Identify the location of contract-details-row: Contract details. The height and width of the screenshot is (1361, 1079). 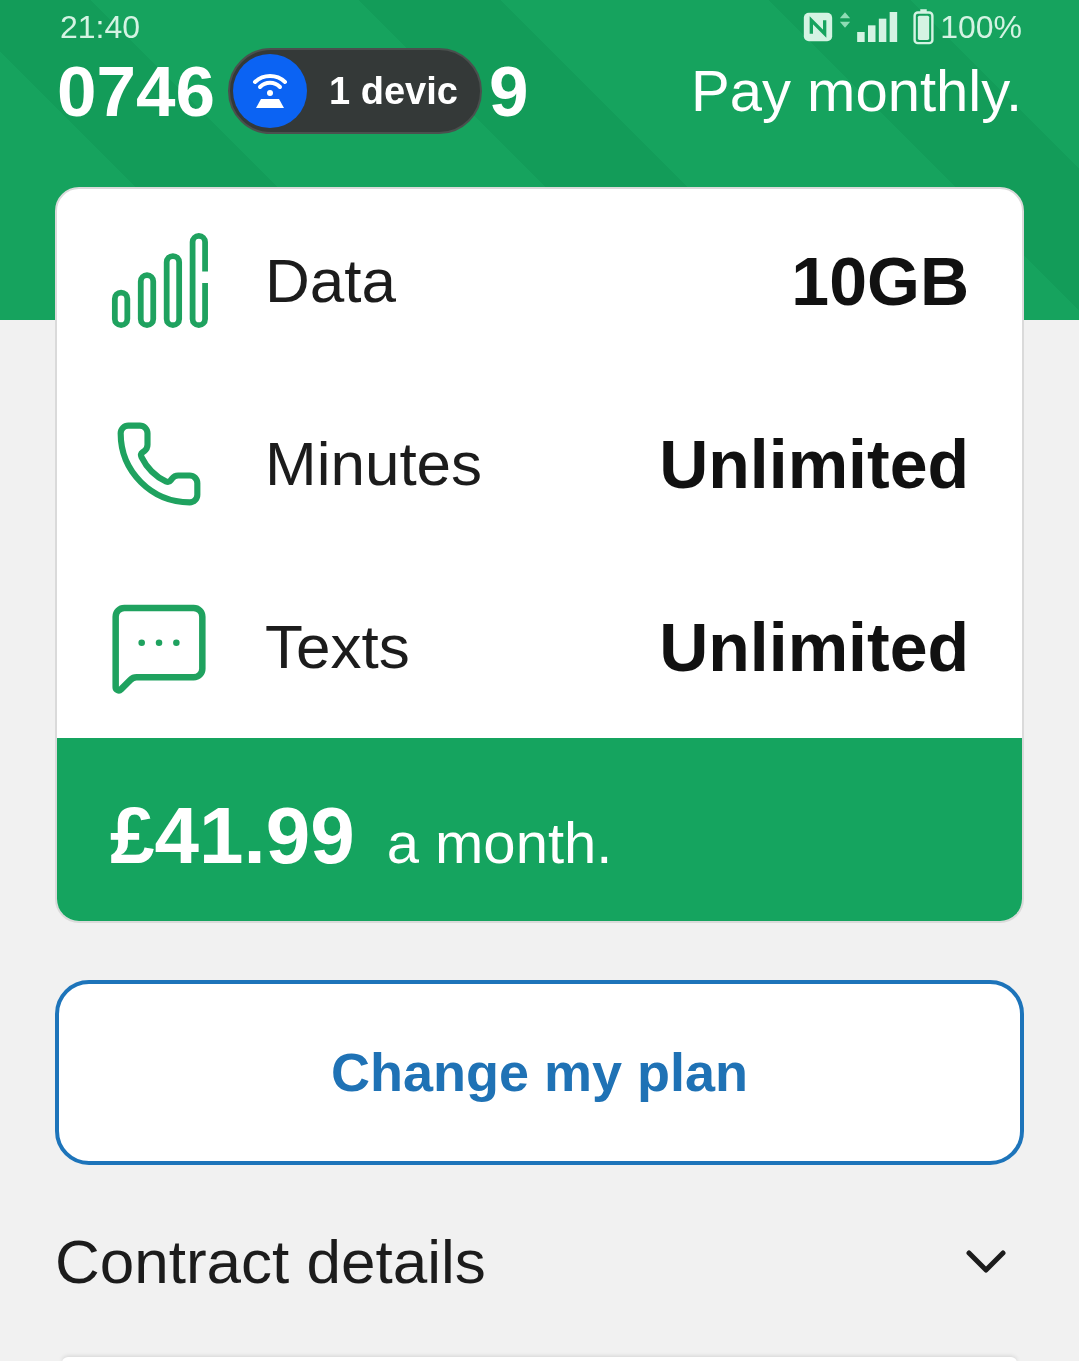
(539, 1262).